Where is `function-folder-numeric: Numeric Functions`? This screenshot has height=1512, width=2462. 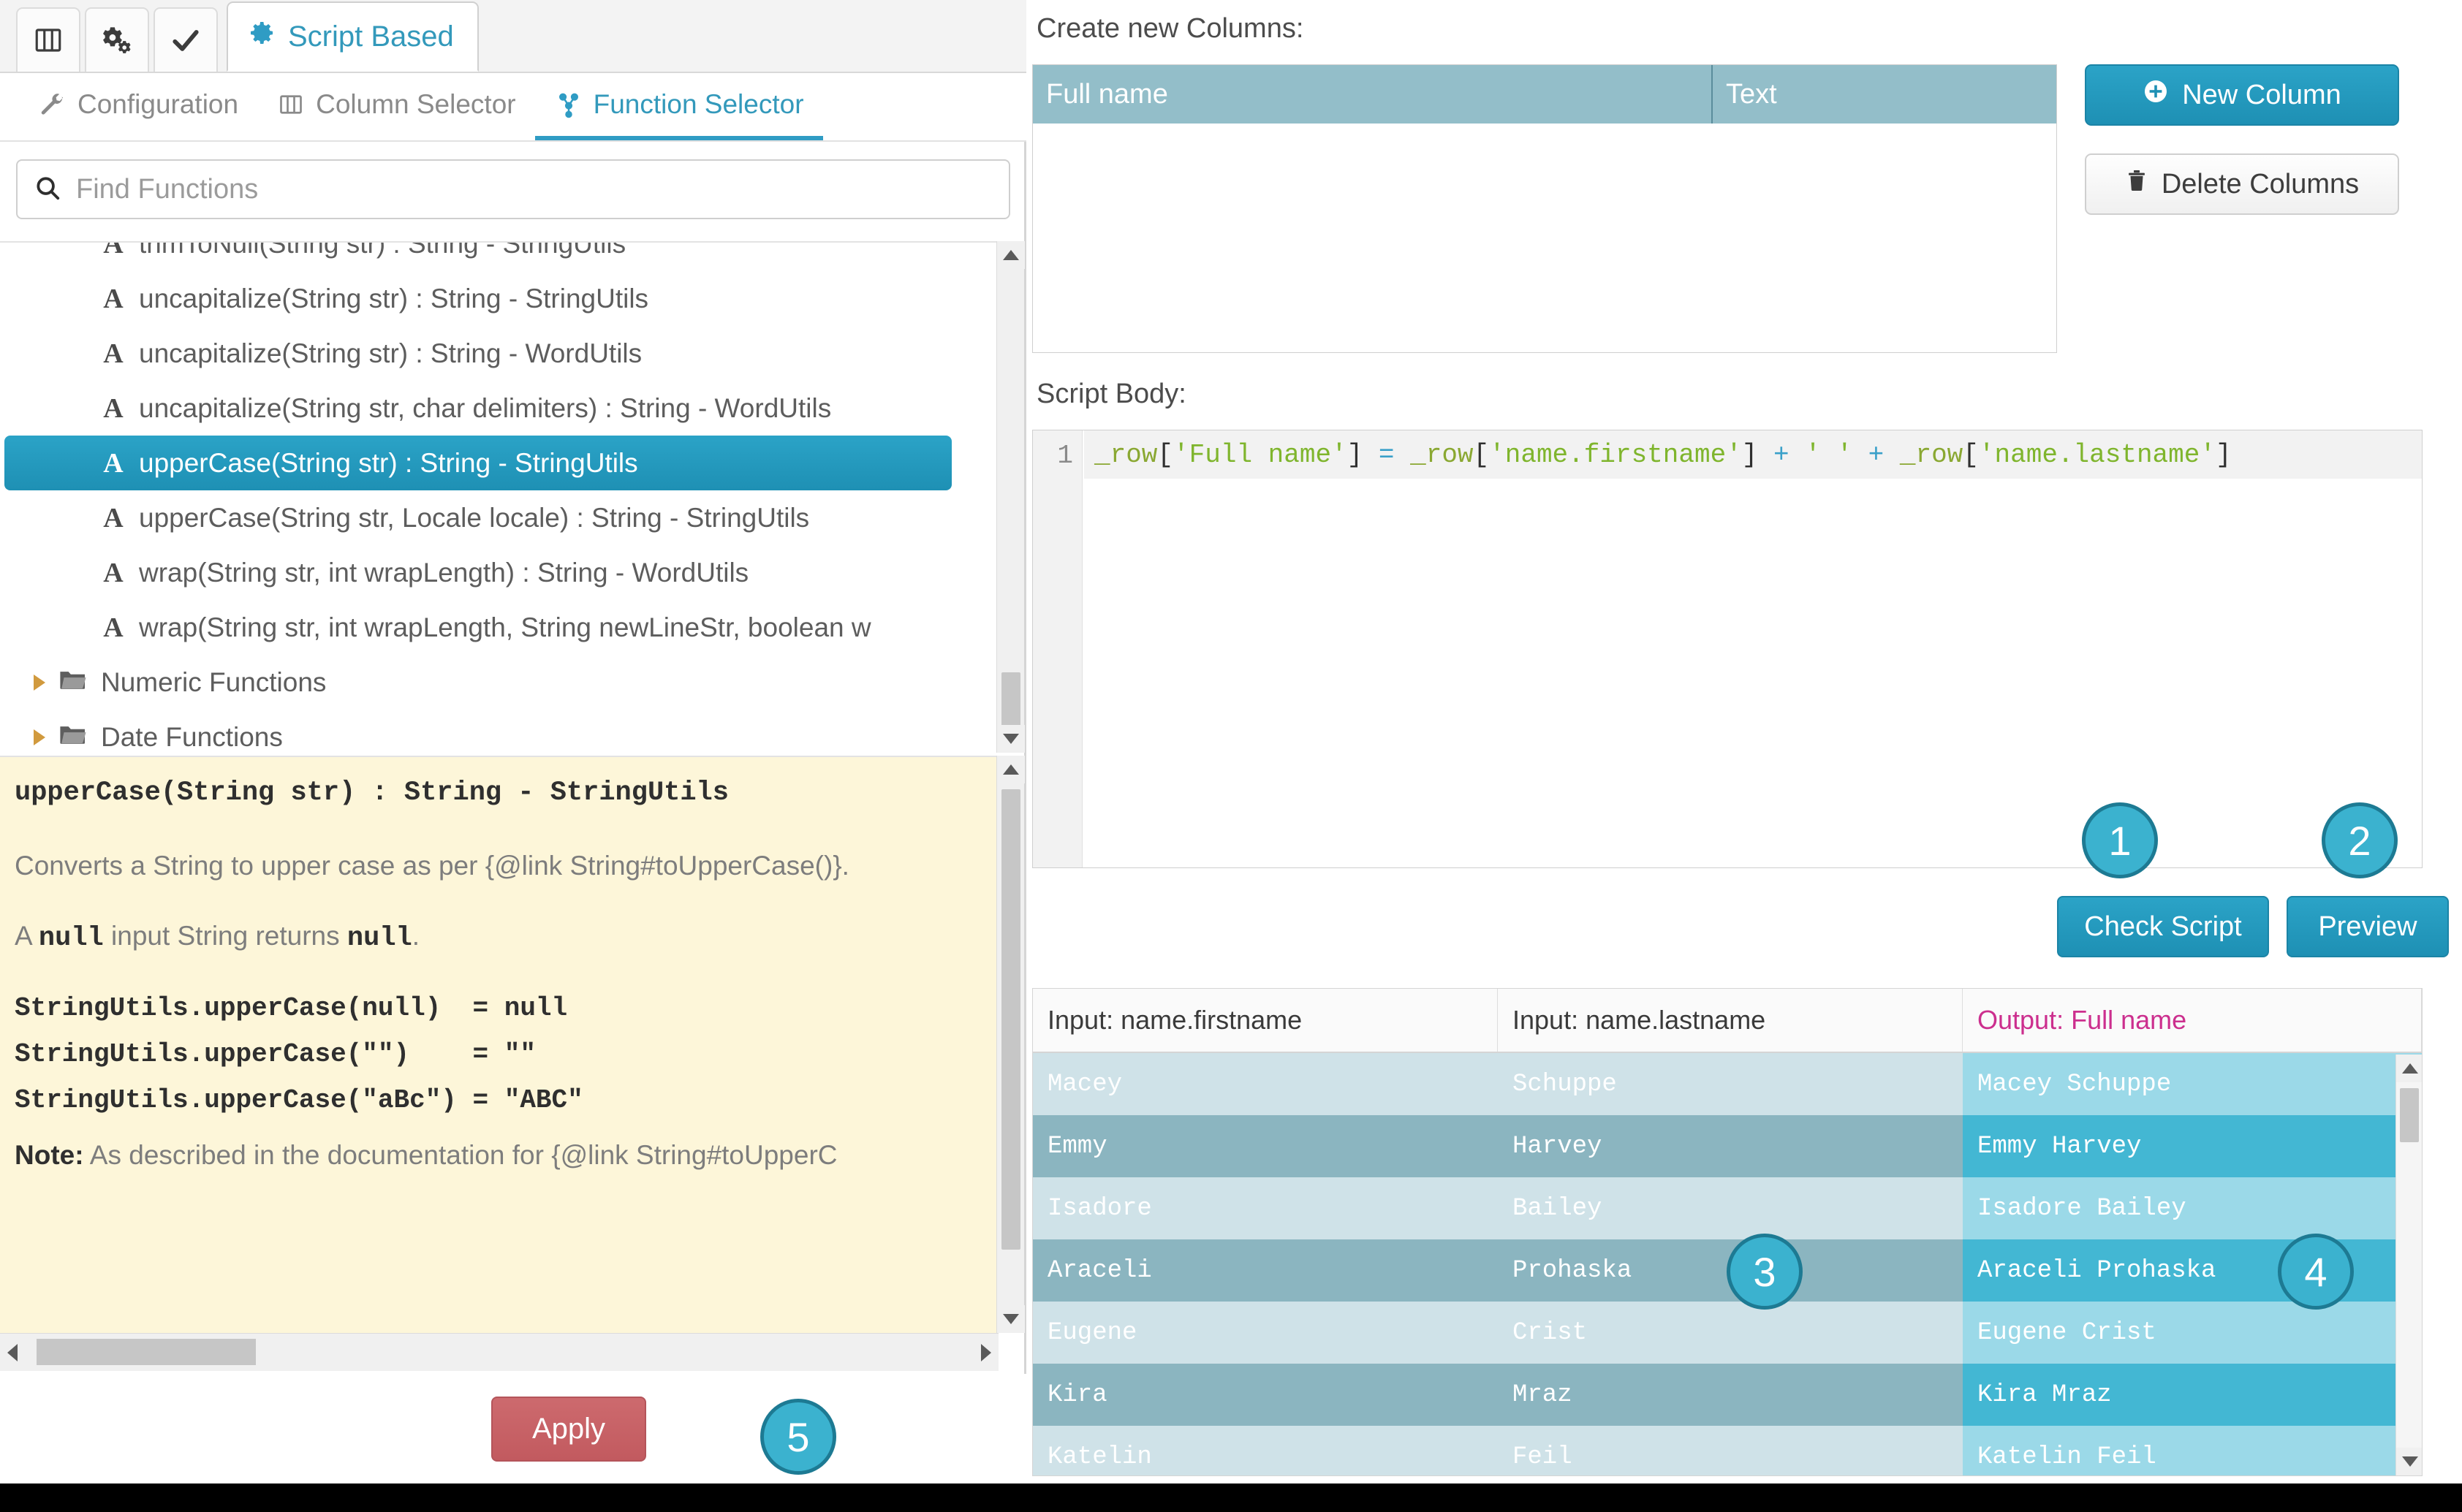 function-folder-numeric: Numeric Functions is located at coordinates (490, 682).